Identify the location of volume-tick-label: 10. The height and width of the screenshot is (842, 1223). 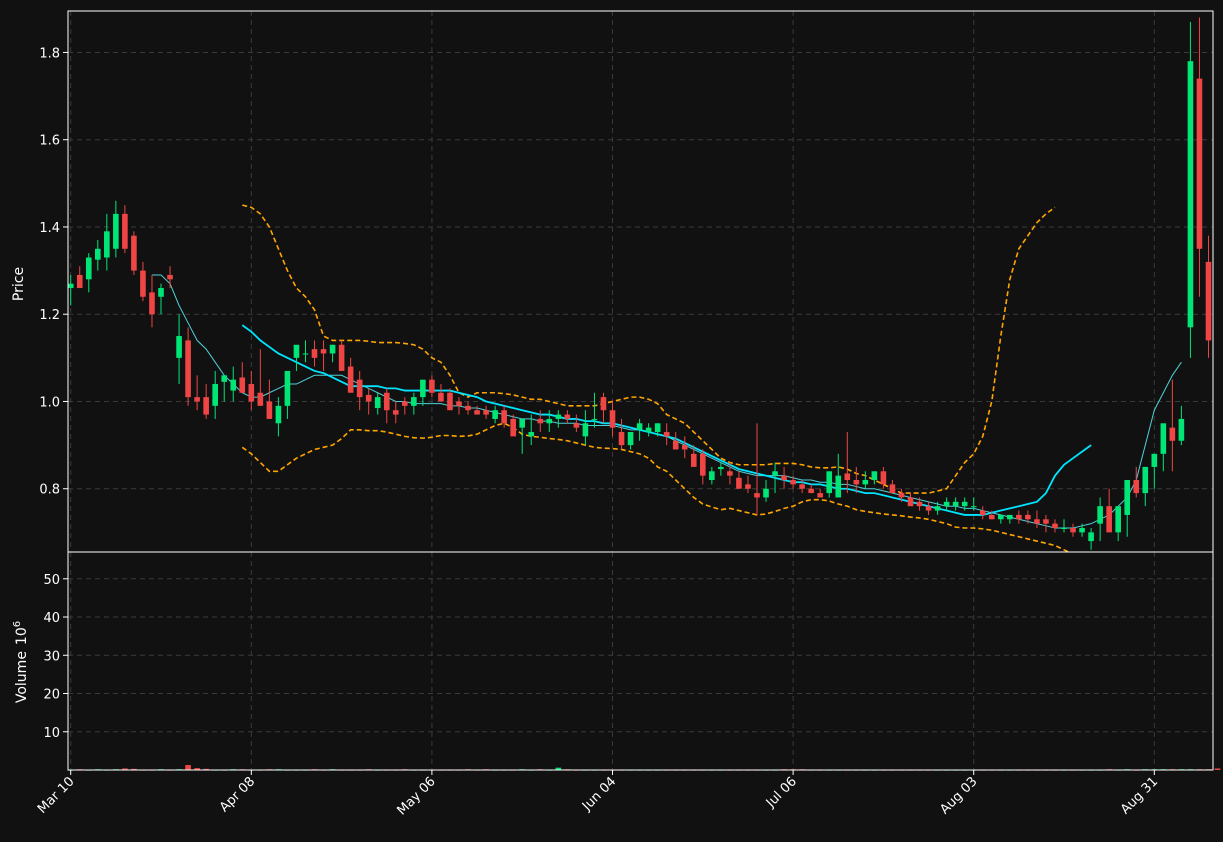
(51, 733).